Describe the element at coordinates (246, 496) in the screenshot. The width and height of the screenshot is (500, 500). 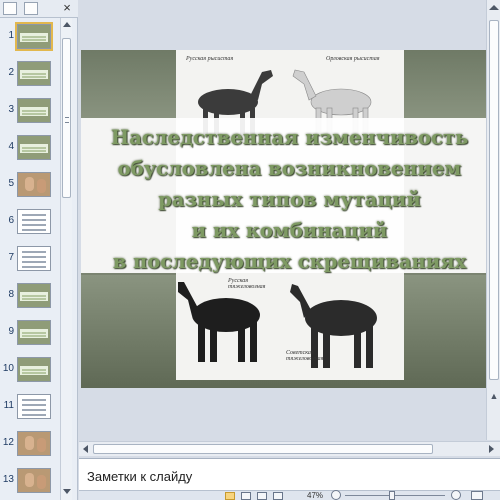
I see `slide-sorter-icon` at that location.